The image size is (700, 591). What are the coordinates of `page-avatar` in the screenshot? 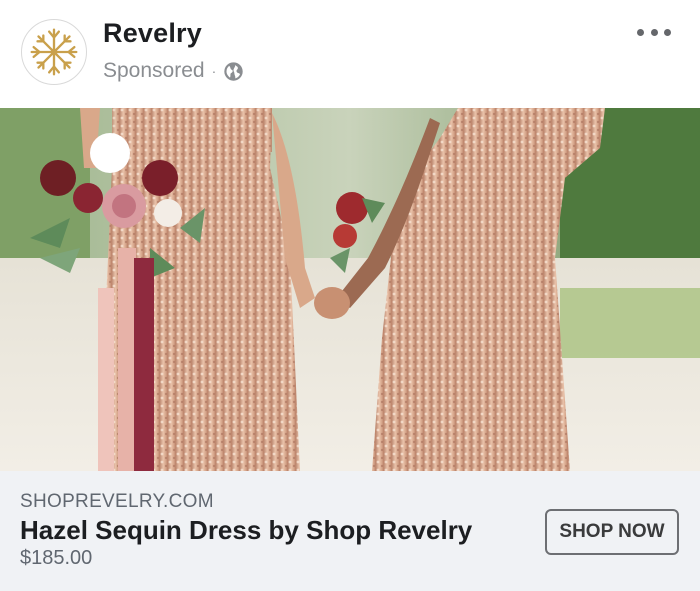 It's located at (54, 52).